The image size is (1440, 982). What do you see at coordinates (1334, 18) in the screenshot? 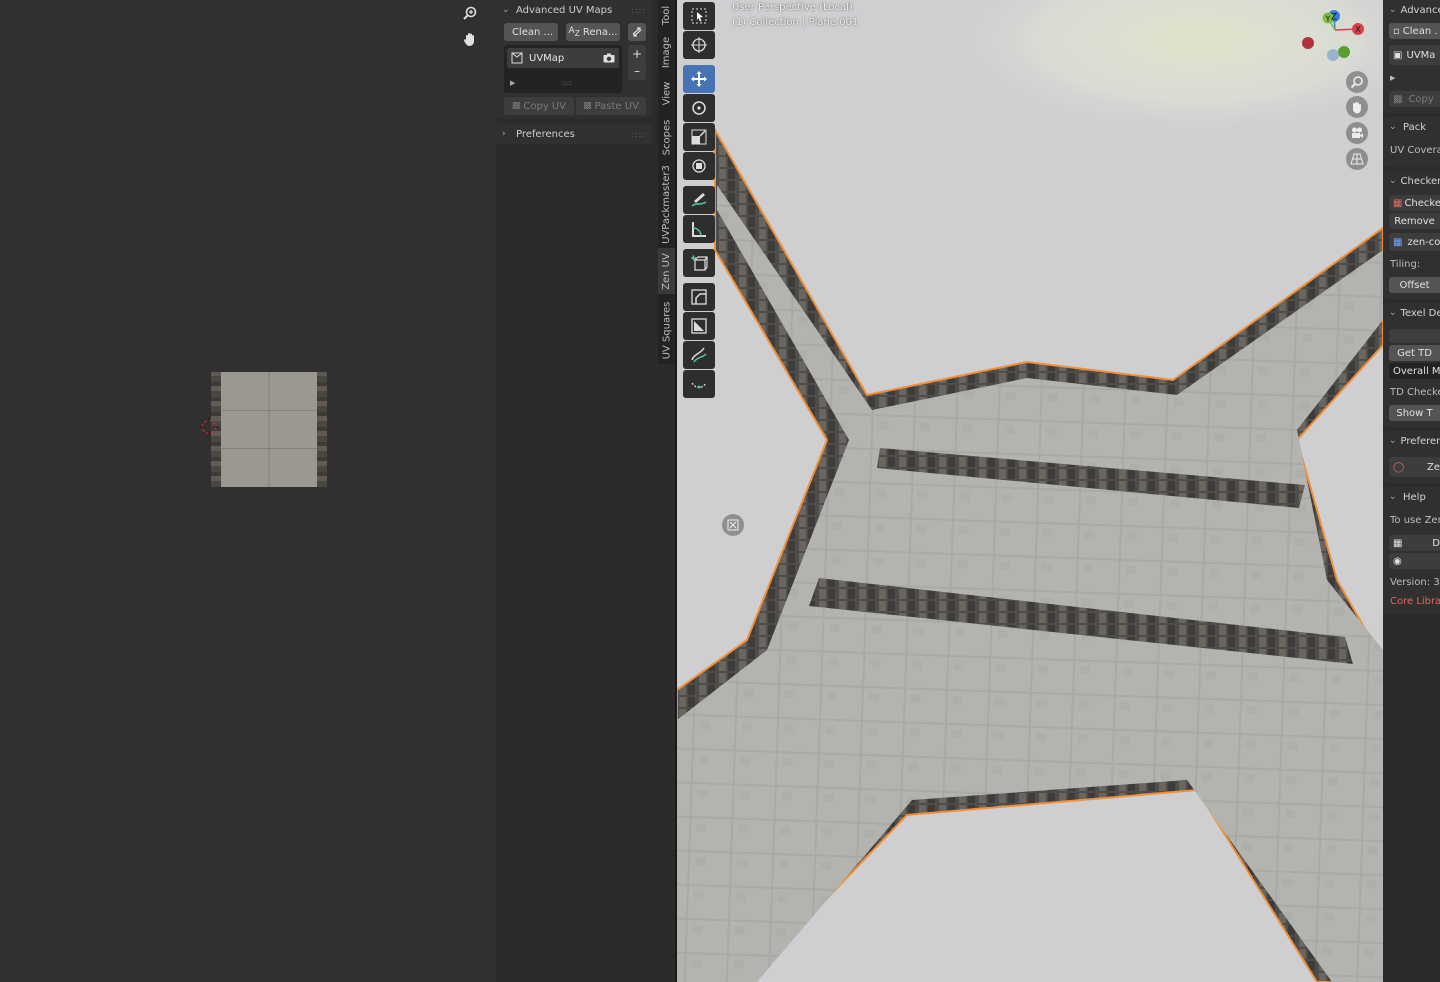
I see `axis-z-label: Z` at bounding box center [1334, 18].